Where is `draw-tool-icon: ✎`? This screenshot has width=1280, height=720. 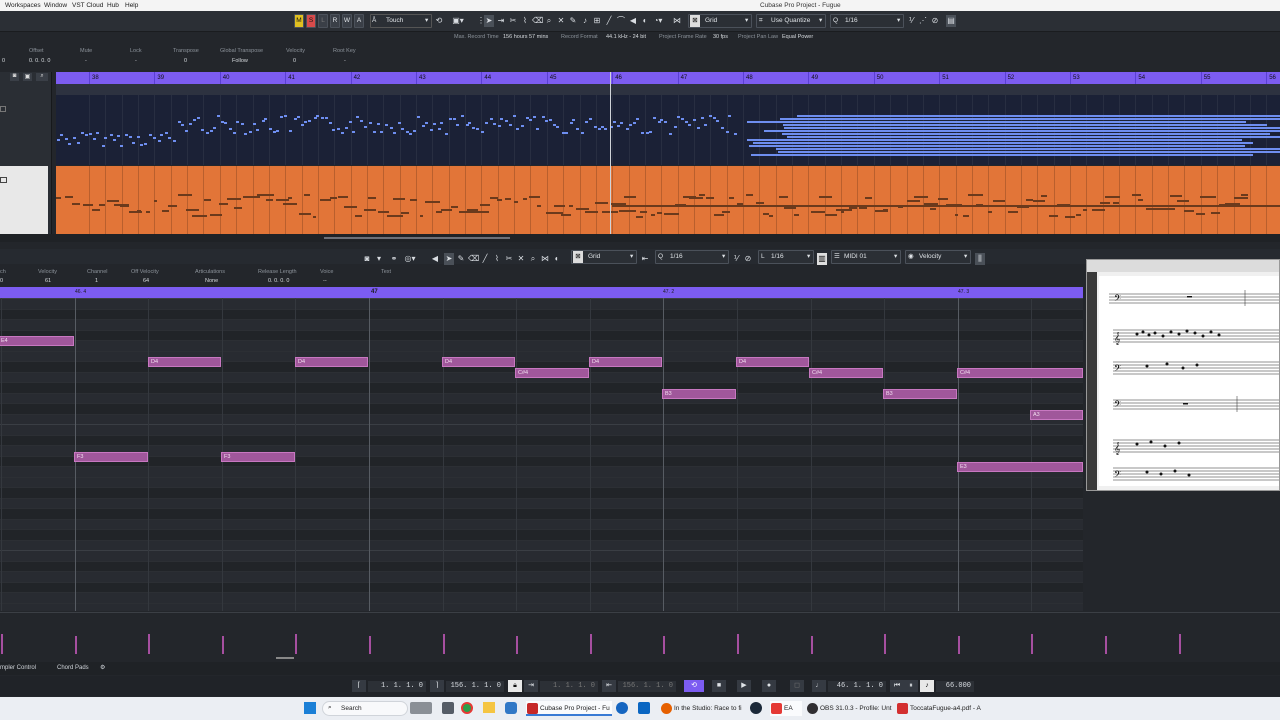
draw-tool-icon: ✎ is located at coordinates (573, 21).